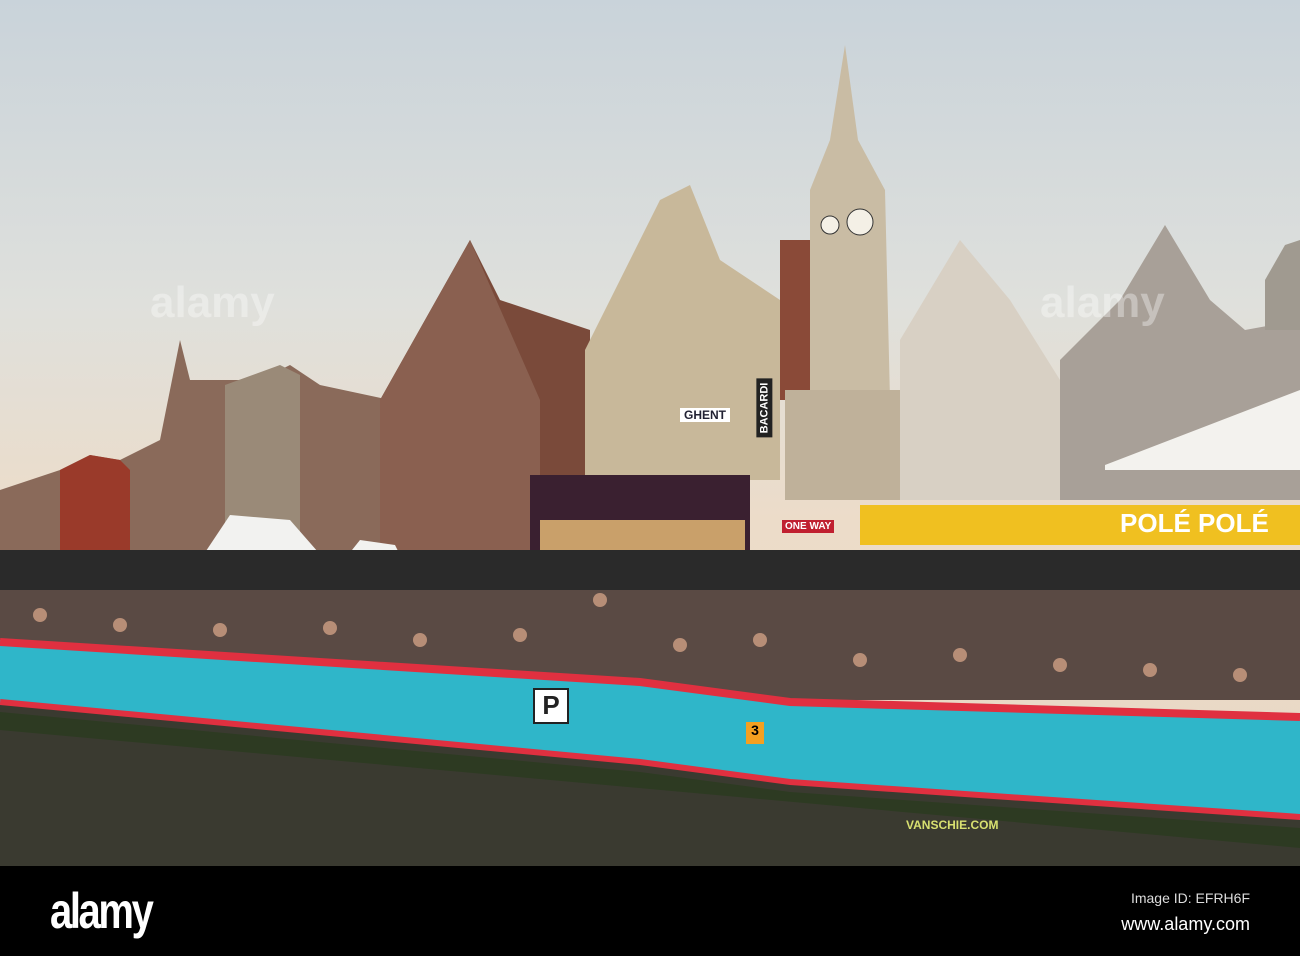 The height and width of the screenshot is (956, 1300). Describe the element at coordinates (551, 706) in the screenshot. I see `parking-sign: P` at that location.